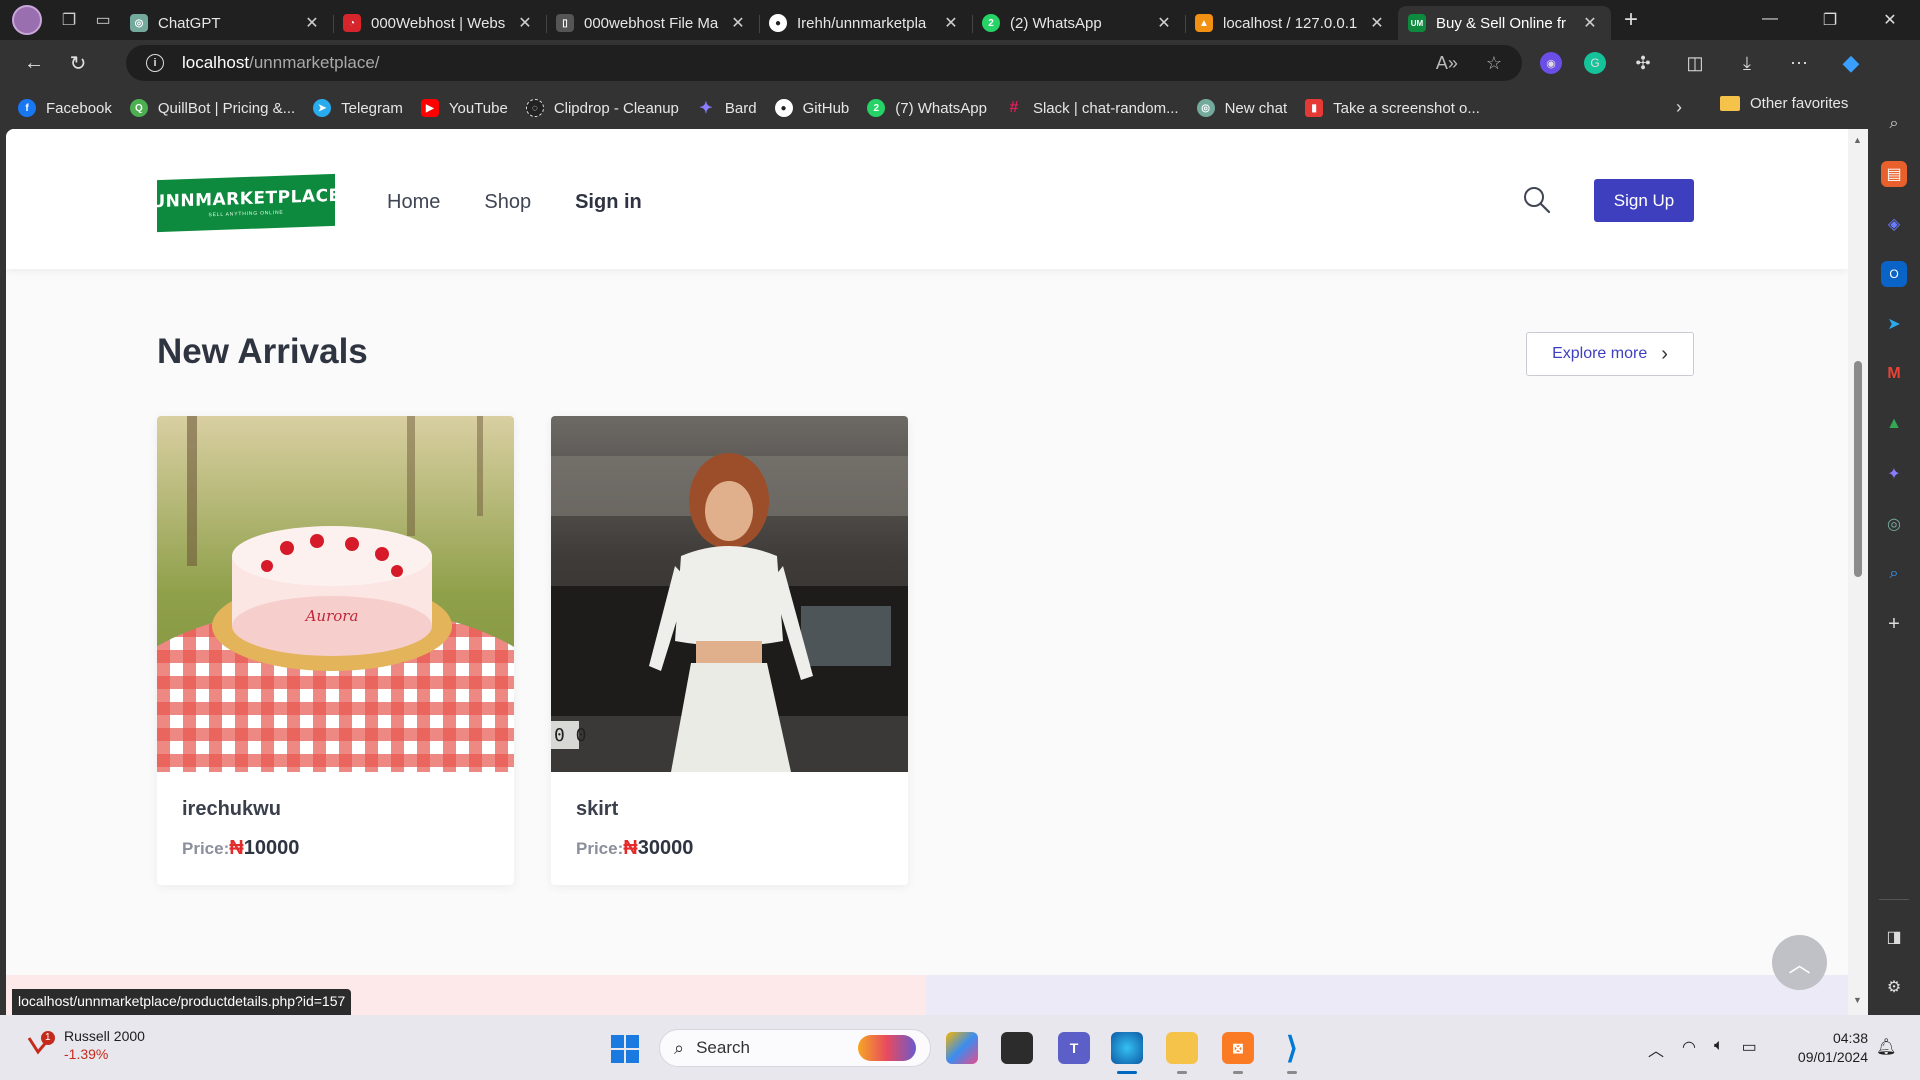 The width and height of the screenshot is (1920, 1080). Describe the element at coordinates (1894, 624) in the screenshot. I see `add-icon: +` at that location.